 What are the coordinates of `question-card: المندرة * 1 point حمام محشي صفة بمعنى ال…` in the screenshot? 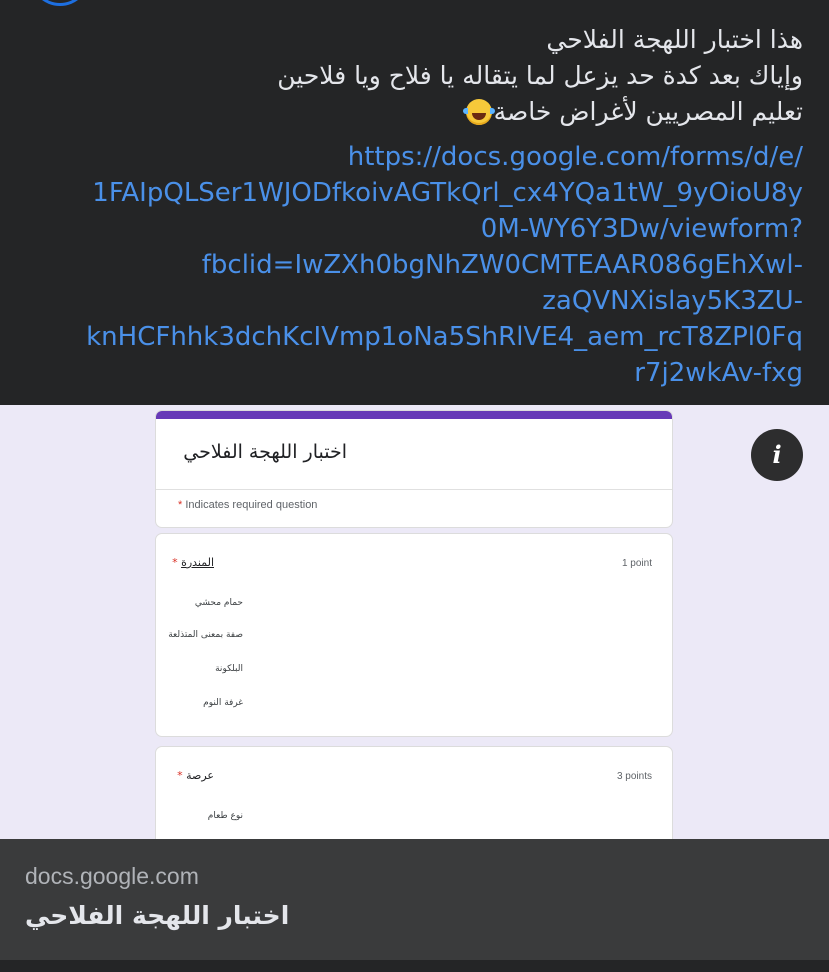 It's located at (414, 635).